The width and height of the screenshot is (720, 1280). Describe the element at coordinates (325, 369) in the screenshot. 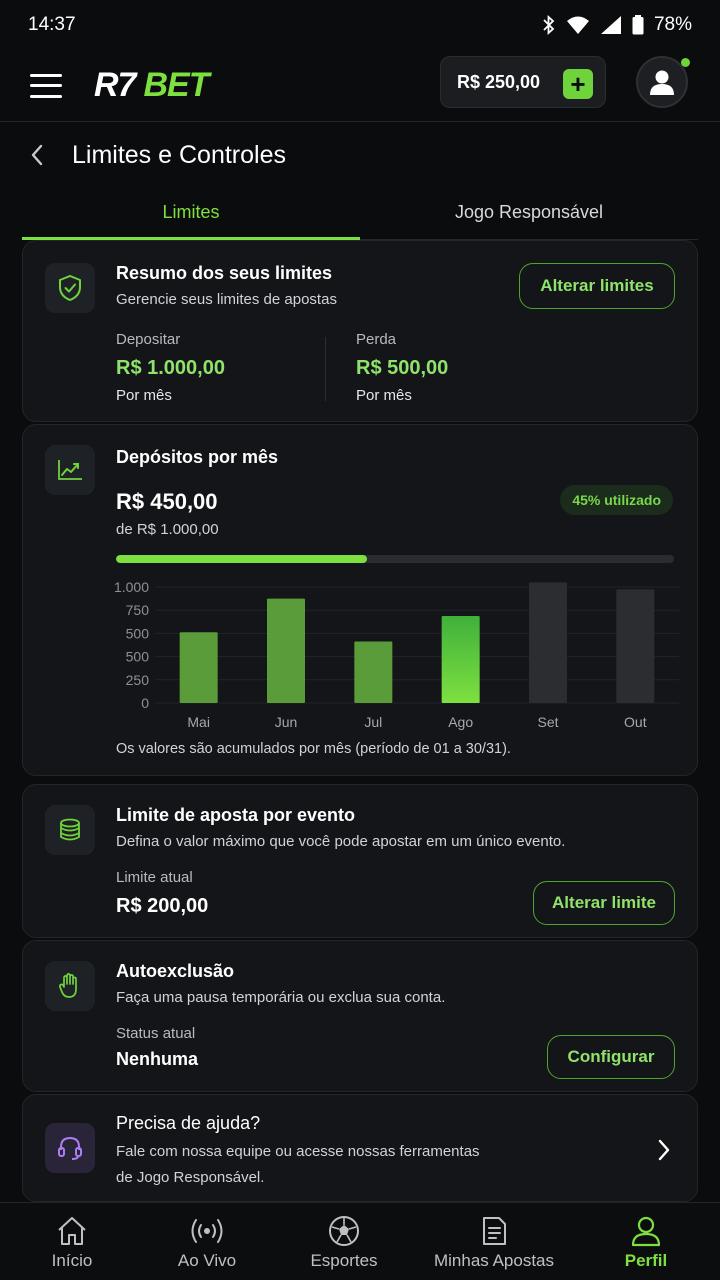

I see `divider` at that location.